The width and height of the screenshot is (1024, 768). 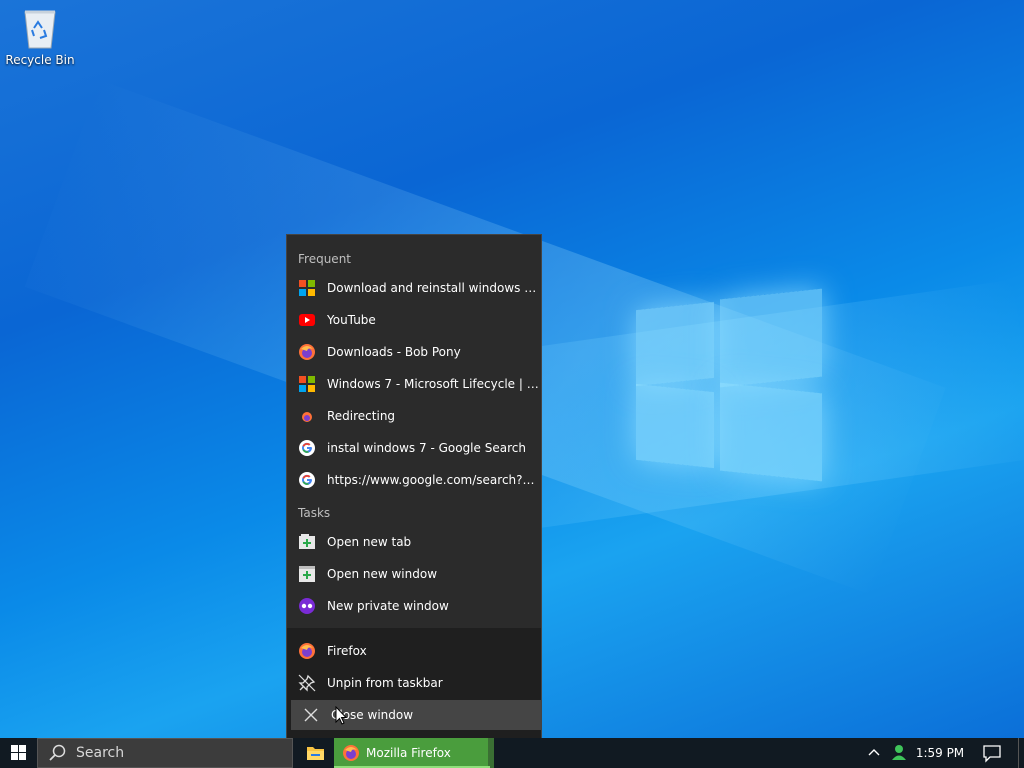 I want to click on notification-icon, so click(x=992, y=754).